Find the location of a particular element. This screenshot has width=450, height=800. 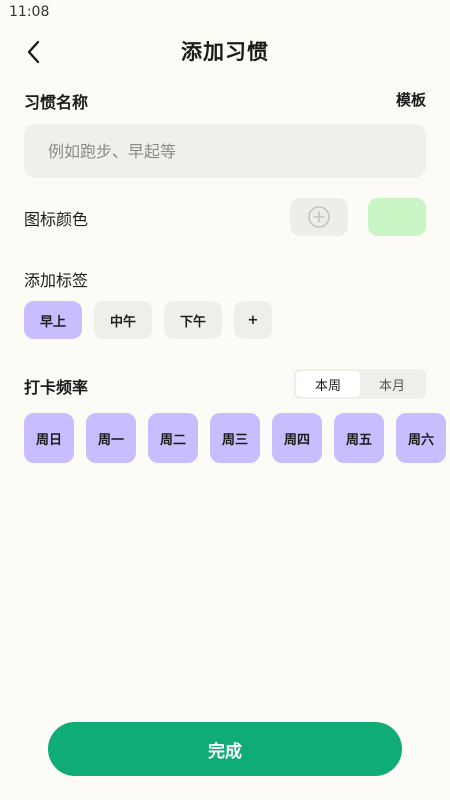

header: 添加习惯 is located at coordinates (225, 52).